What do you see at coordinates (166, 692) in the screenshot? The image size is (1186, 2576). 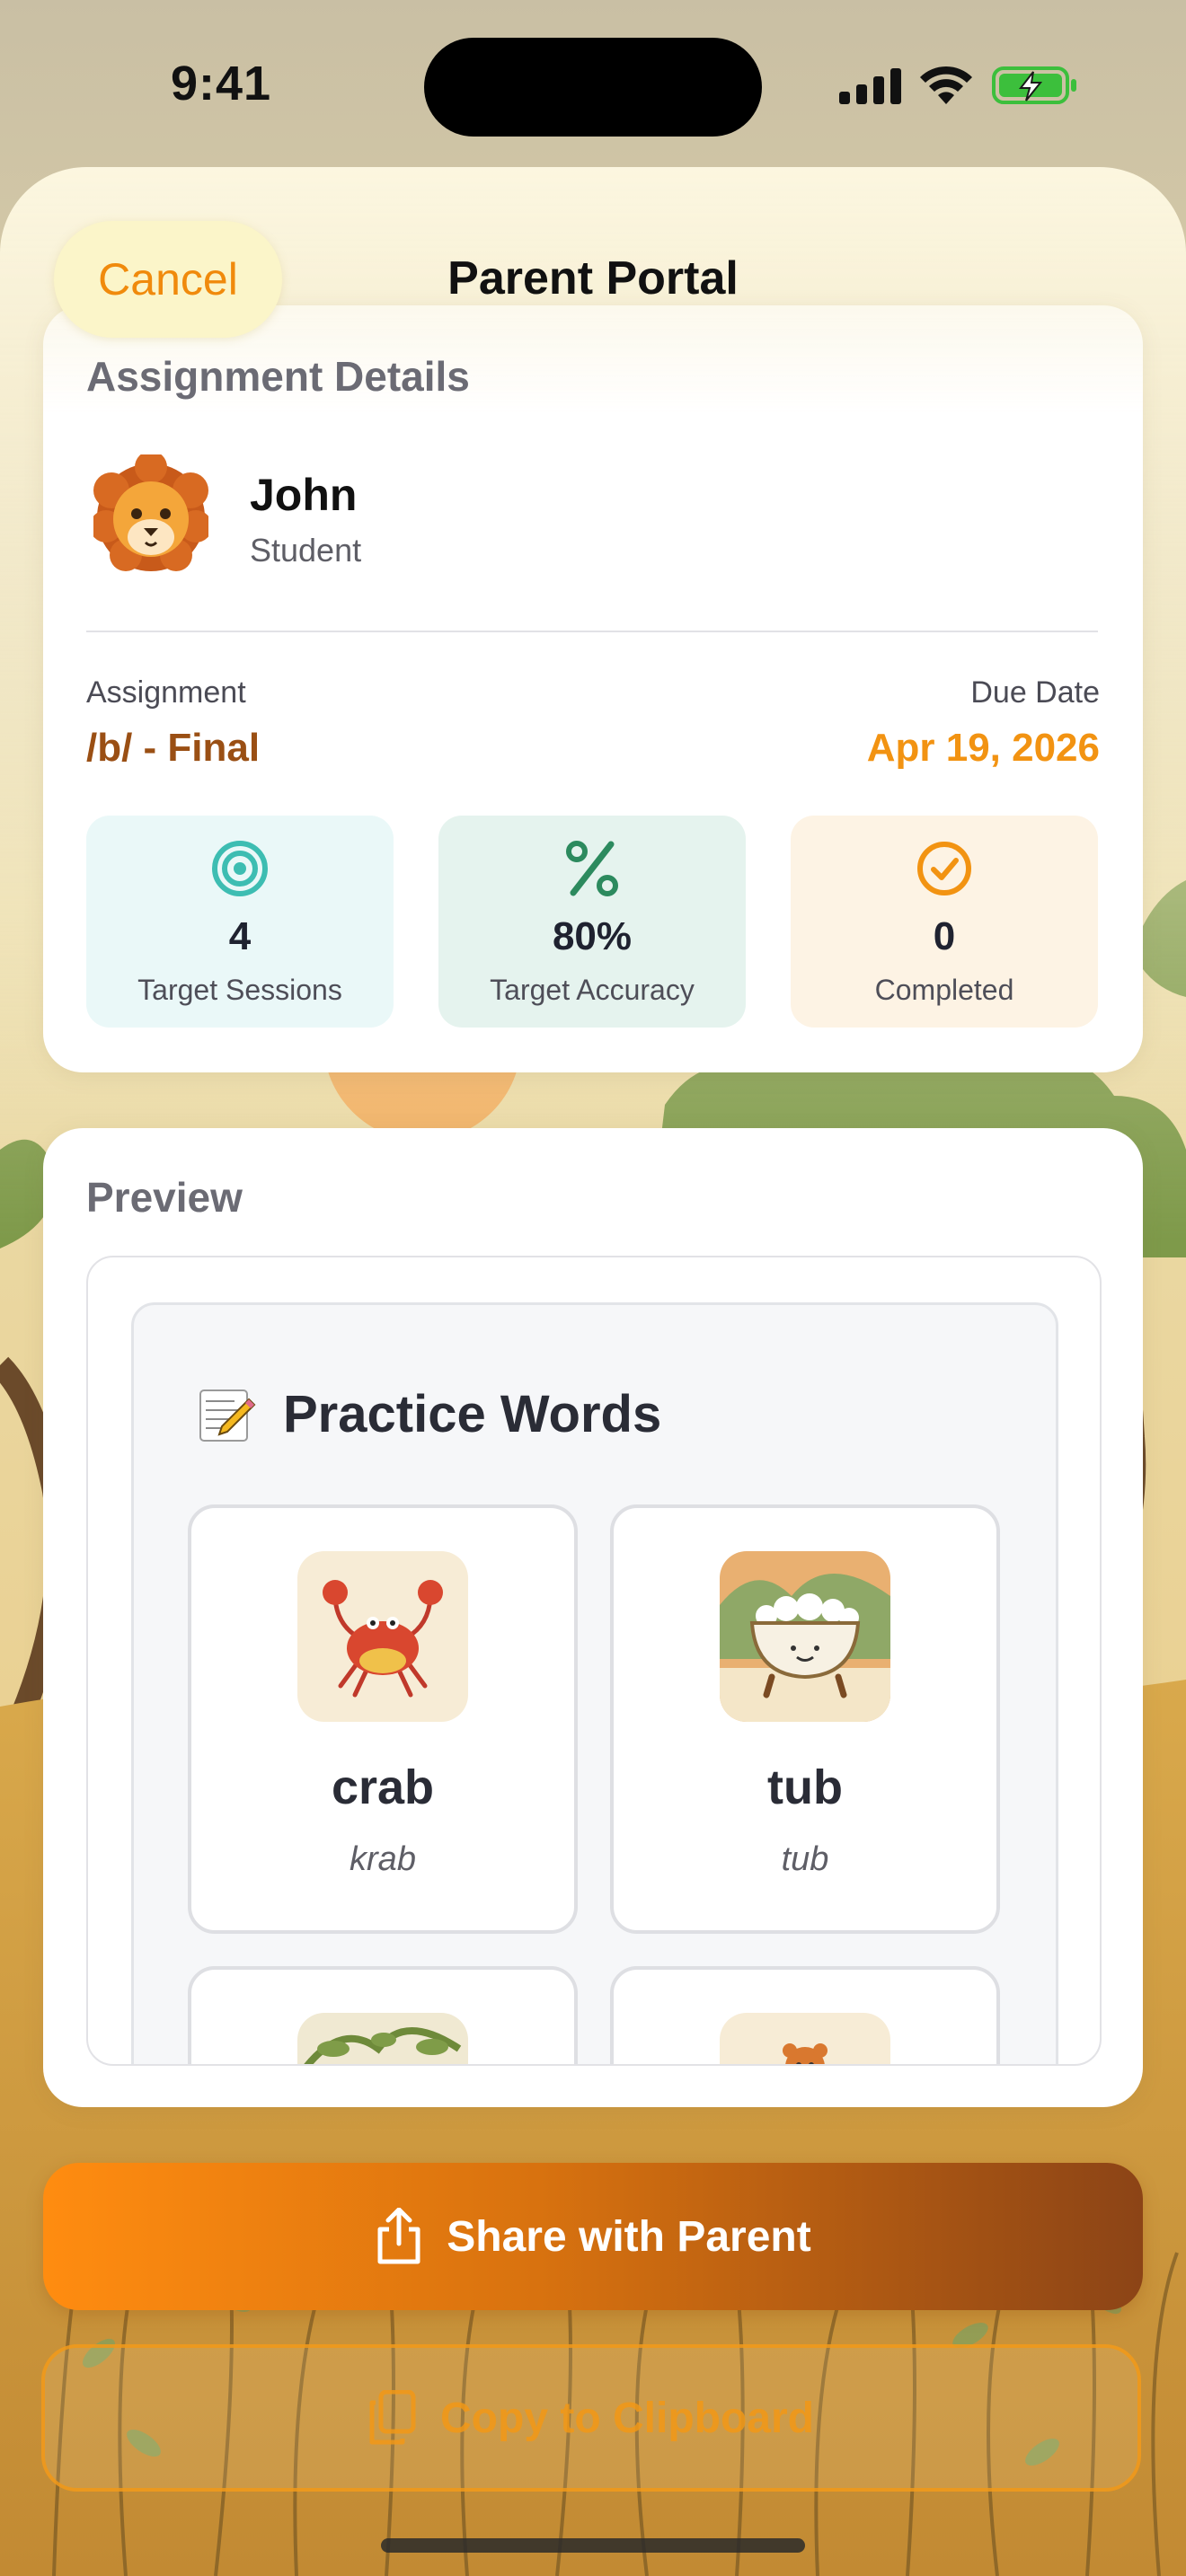 I see `assignment-label: Assignment` at bounding box center [166, 692].